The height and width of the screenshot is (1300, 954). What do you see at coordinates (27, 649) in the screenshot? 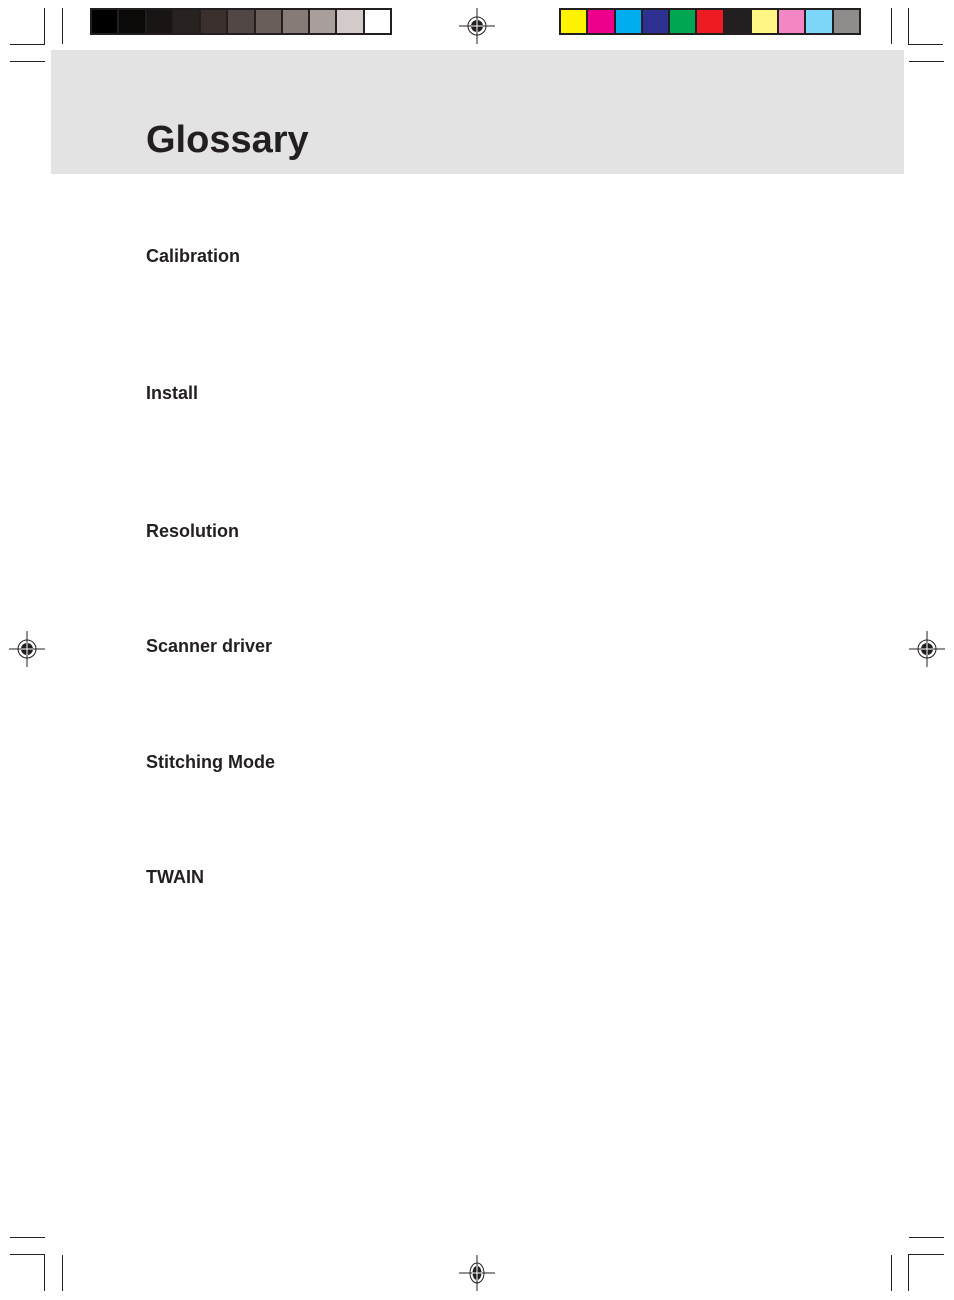
I see `registration-mark-left-icon` at bounding box center [27, 649].